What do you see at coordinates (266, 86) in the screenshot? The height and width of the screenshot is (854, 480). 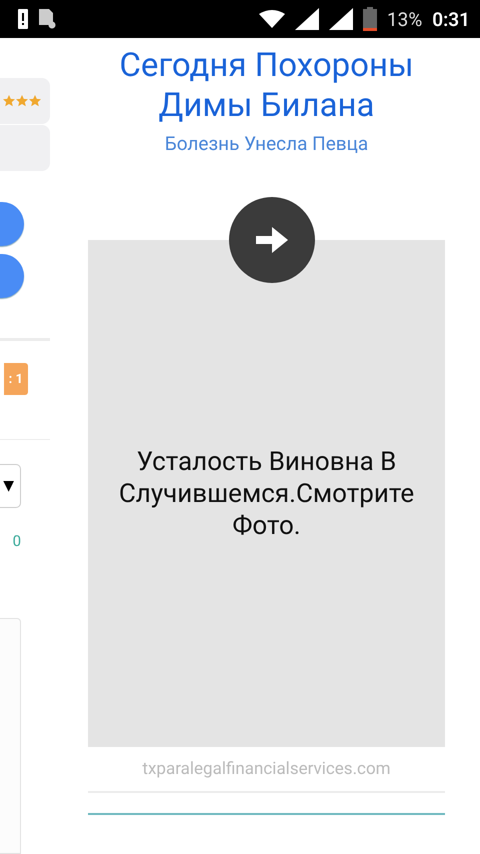 I see `ad-title: Сегодня Похороны Димы Билана` at bounding box center [266, 86].